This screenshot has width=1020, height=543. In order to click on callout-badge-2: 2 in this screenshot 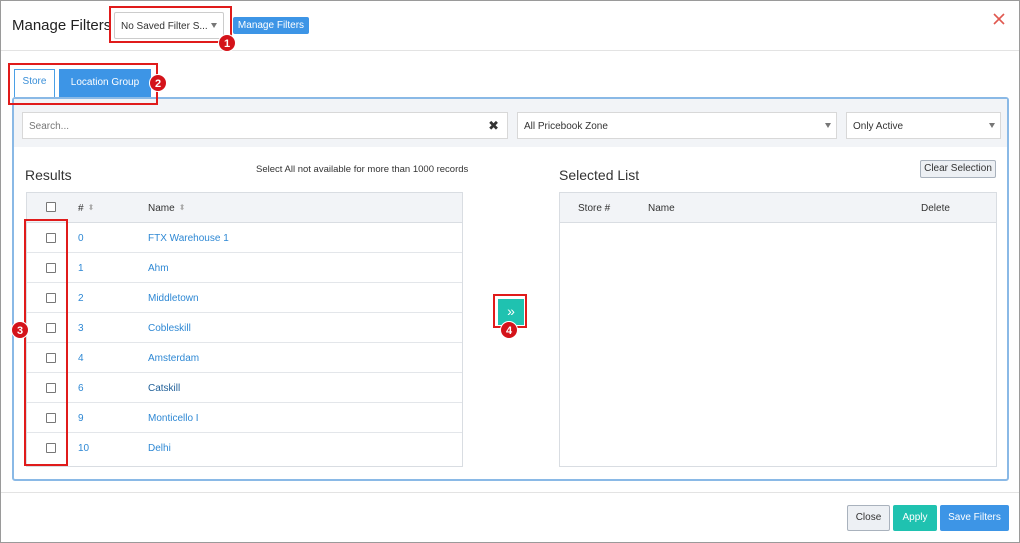, I will do `click(158, 83)`.